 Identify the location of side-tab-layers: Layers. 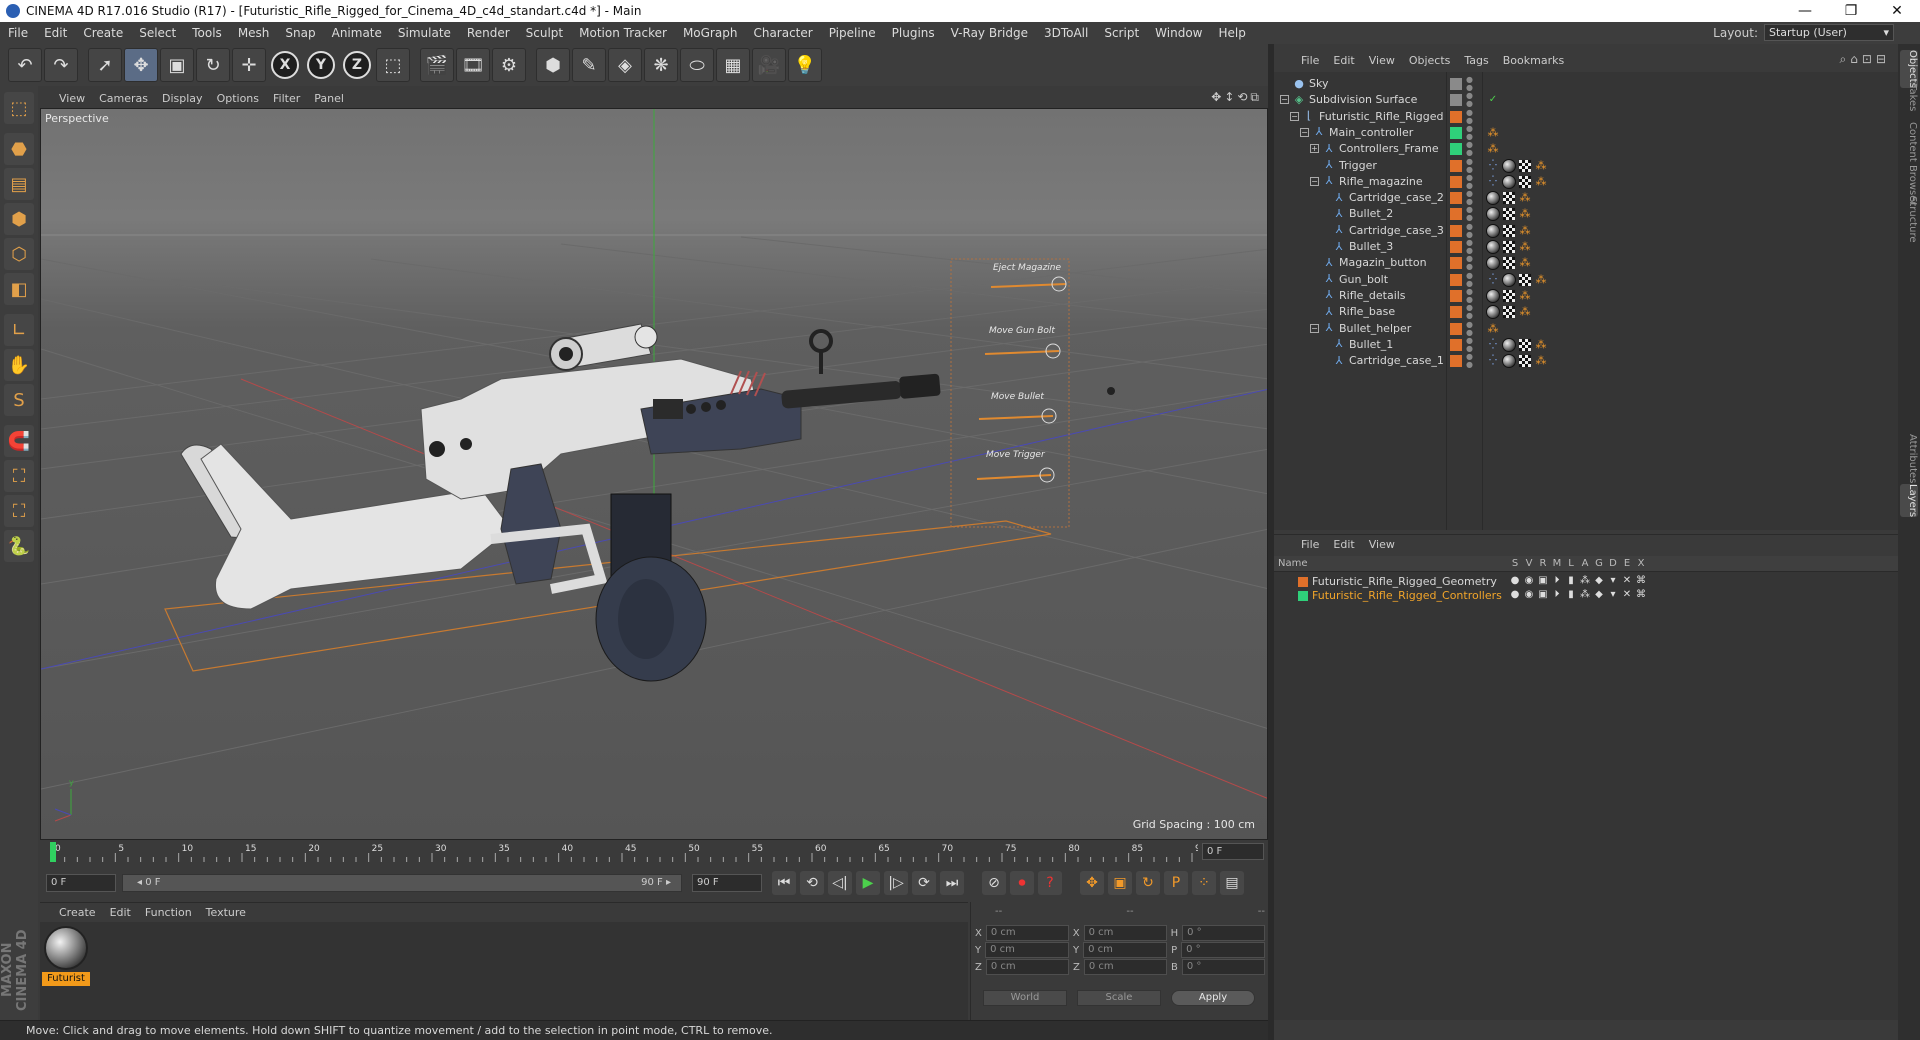
(1909, 501).